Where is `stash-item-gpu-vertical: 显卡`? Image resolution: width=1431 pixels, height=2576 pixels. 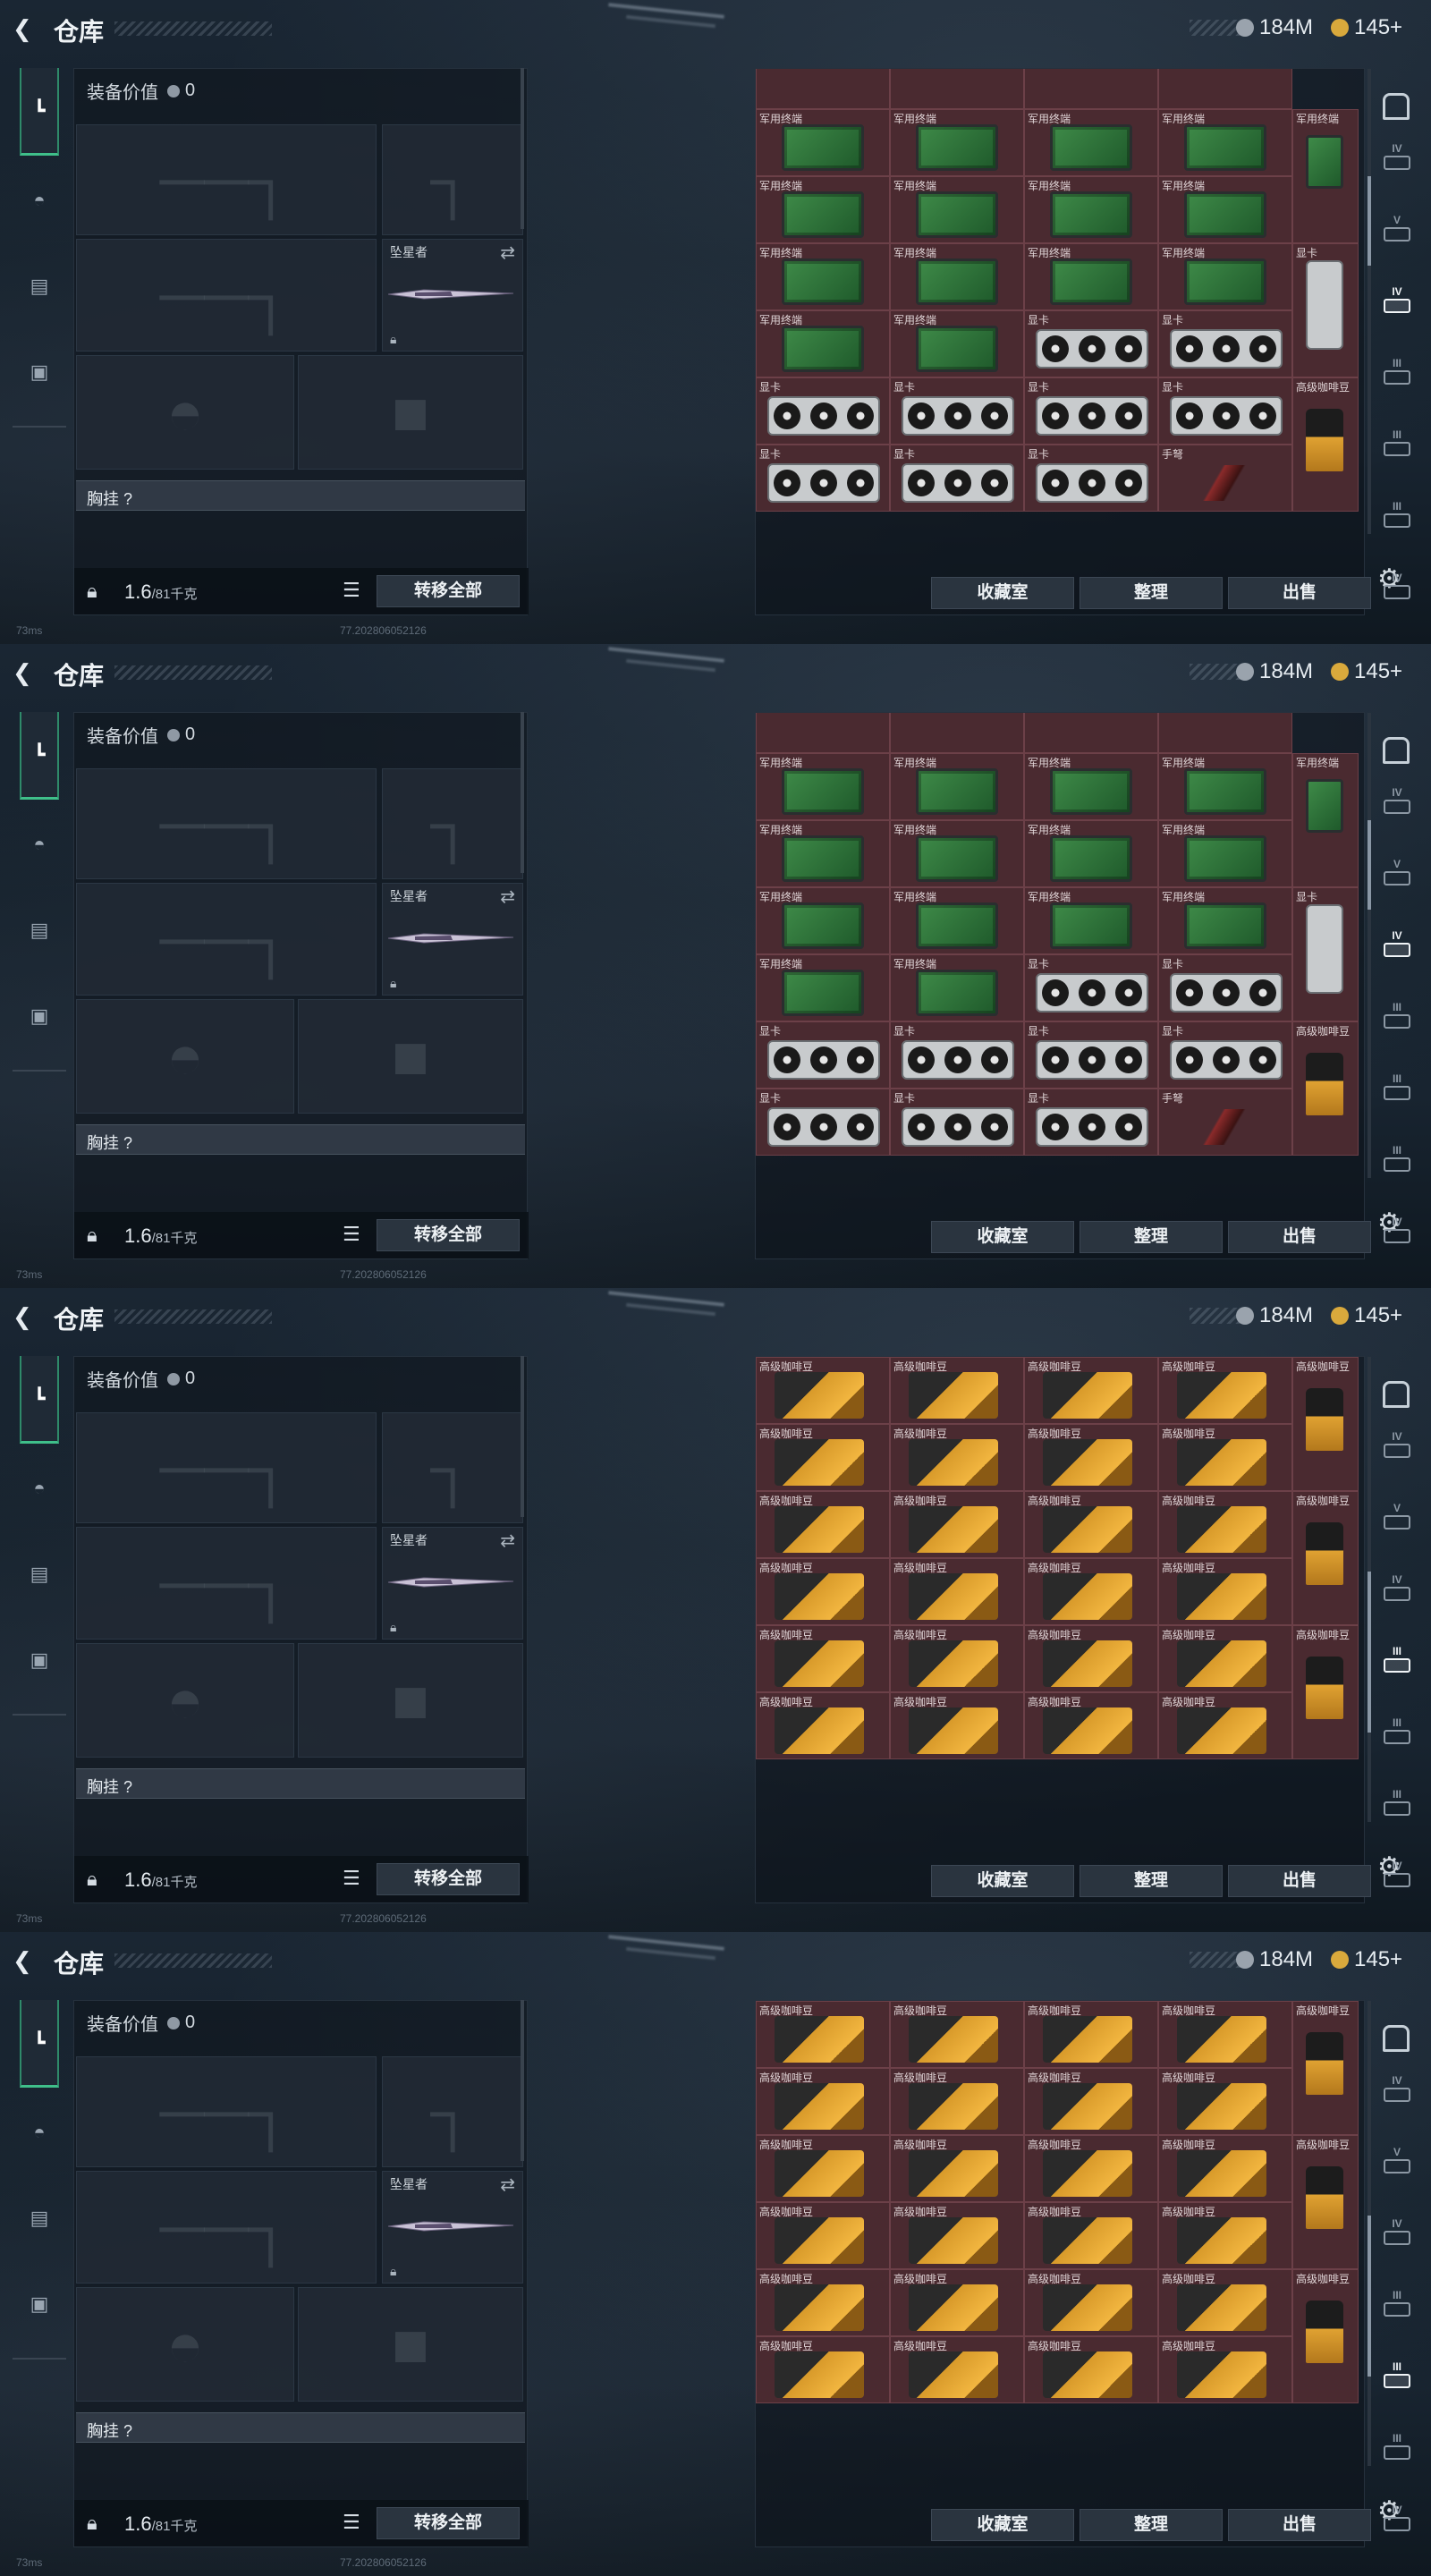 stash-item-gpu-vertical: 显卡 is located at coordinates (1326, 954).